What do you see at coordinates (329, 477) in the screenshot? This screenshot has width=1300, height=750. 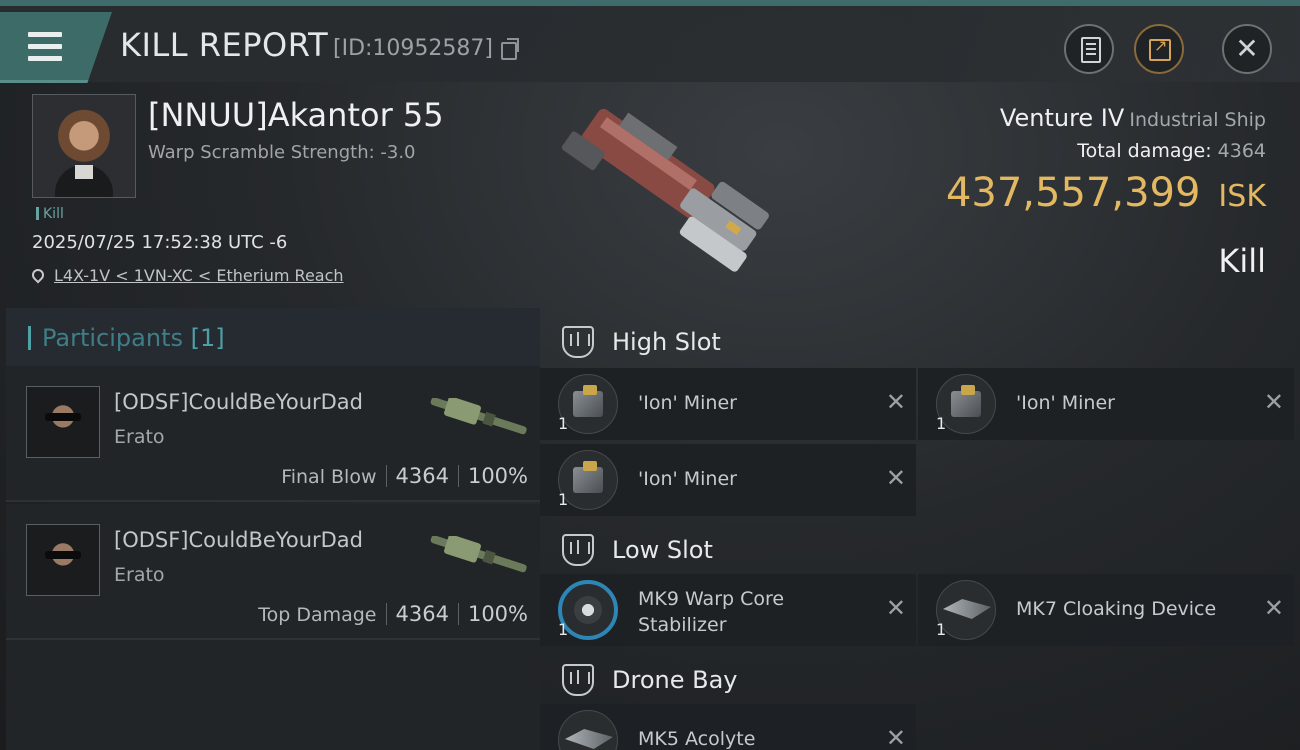 I see `participant-role: Final Blow` at bounding box center [329, 477].